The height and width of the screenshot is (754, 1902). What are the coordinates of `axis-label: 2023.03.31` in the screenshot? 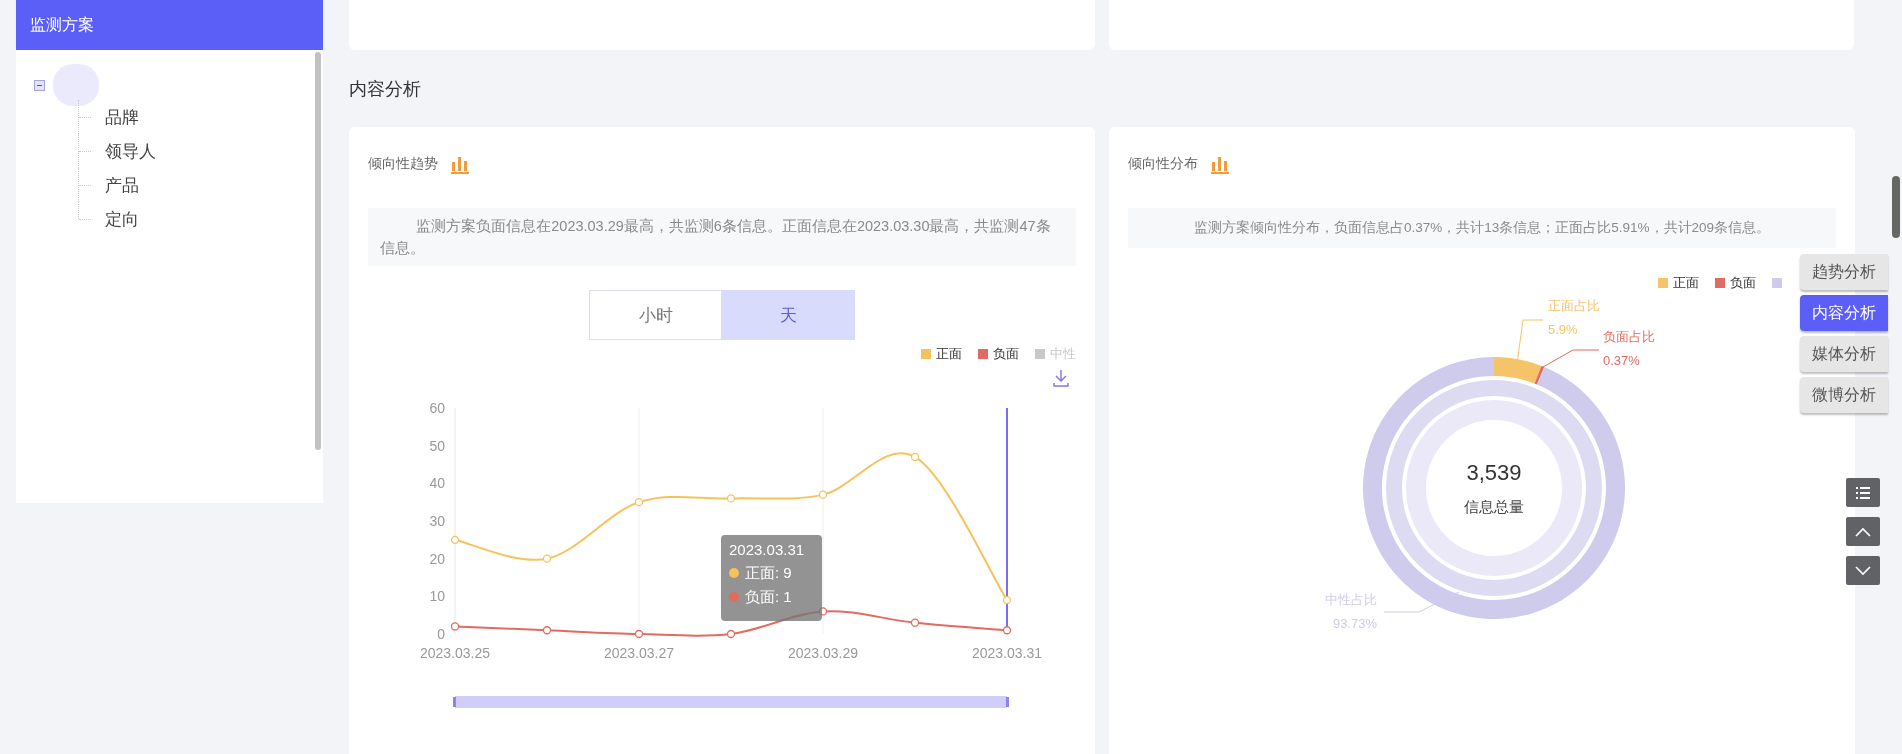 It's located at (1007, 653).